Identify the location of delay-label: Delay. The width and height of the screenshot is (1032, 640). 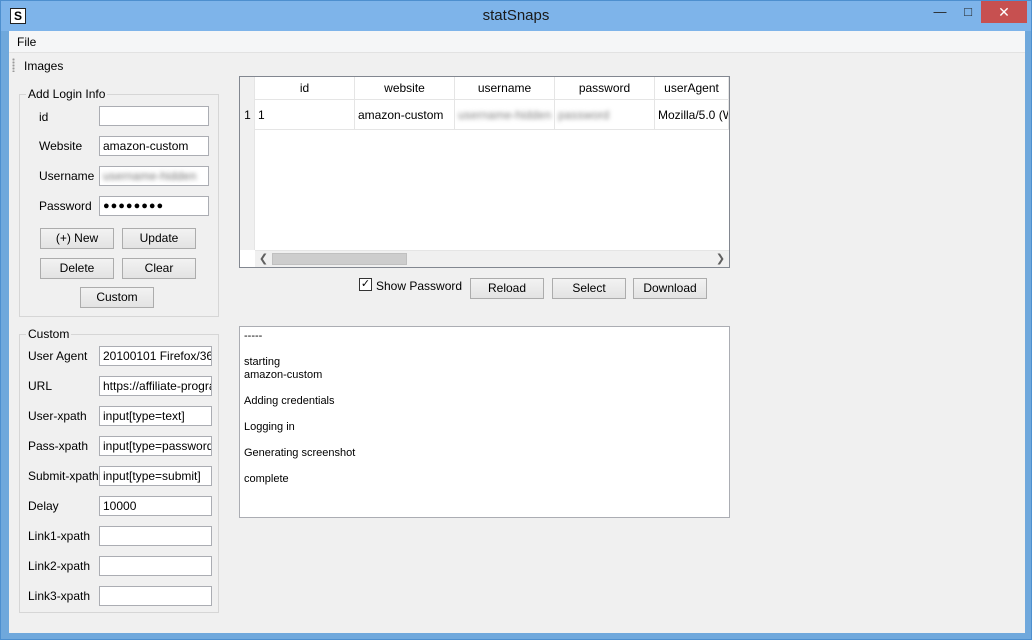
(43, 506).